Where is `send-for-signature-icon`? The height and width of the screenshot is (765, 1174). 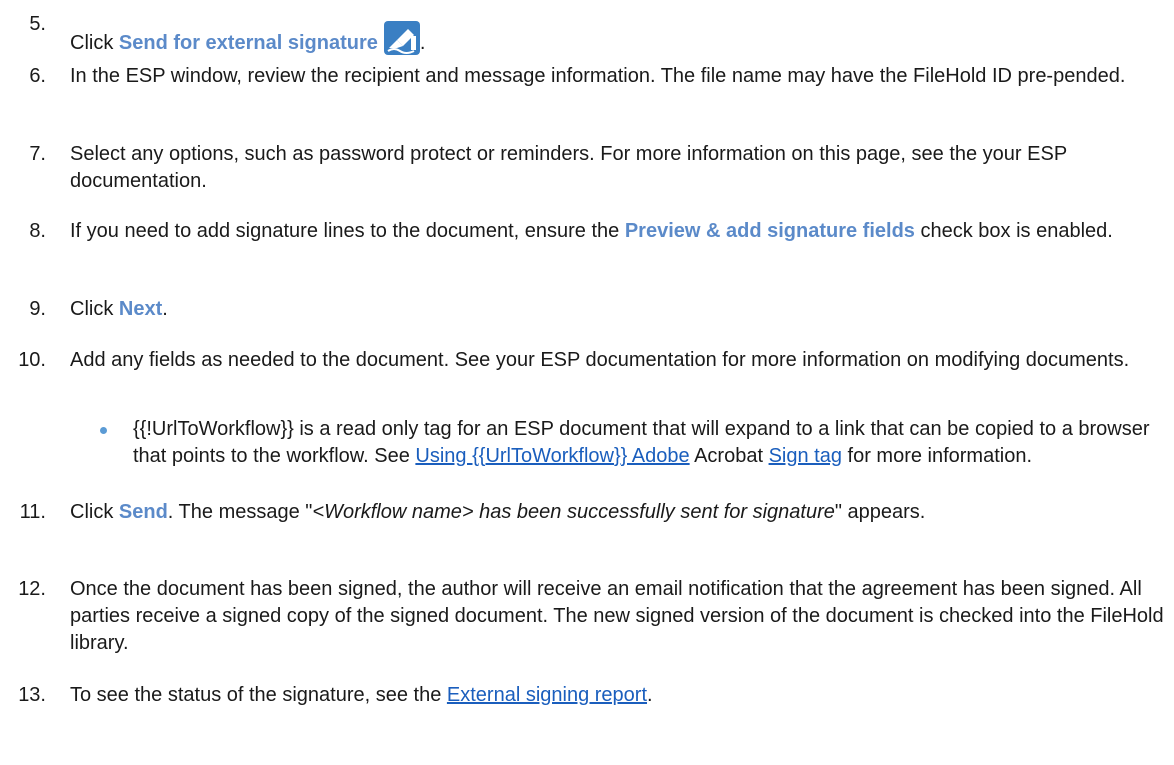 send-for-signature-icon is located at coordinates (401, 38).